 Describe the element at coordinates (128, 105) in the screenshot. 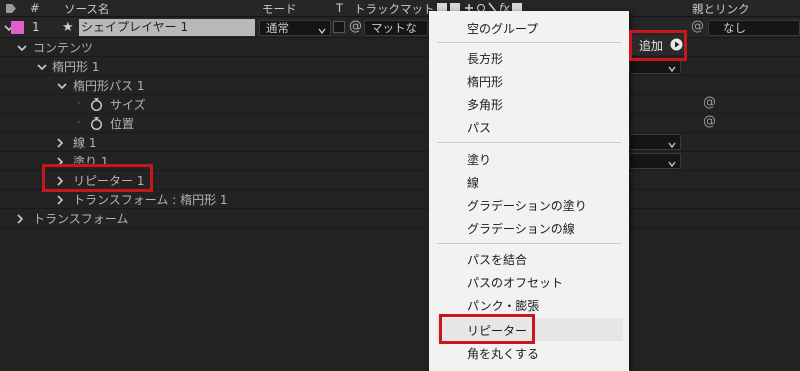

I see `size-label: サイズ` at that location.